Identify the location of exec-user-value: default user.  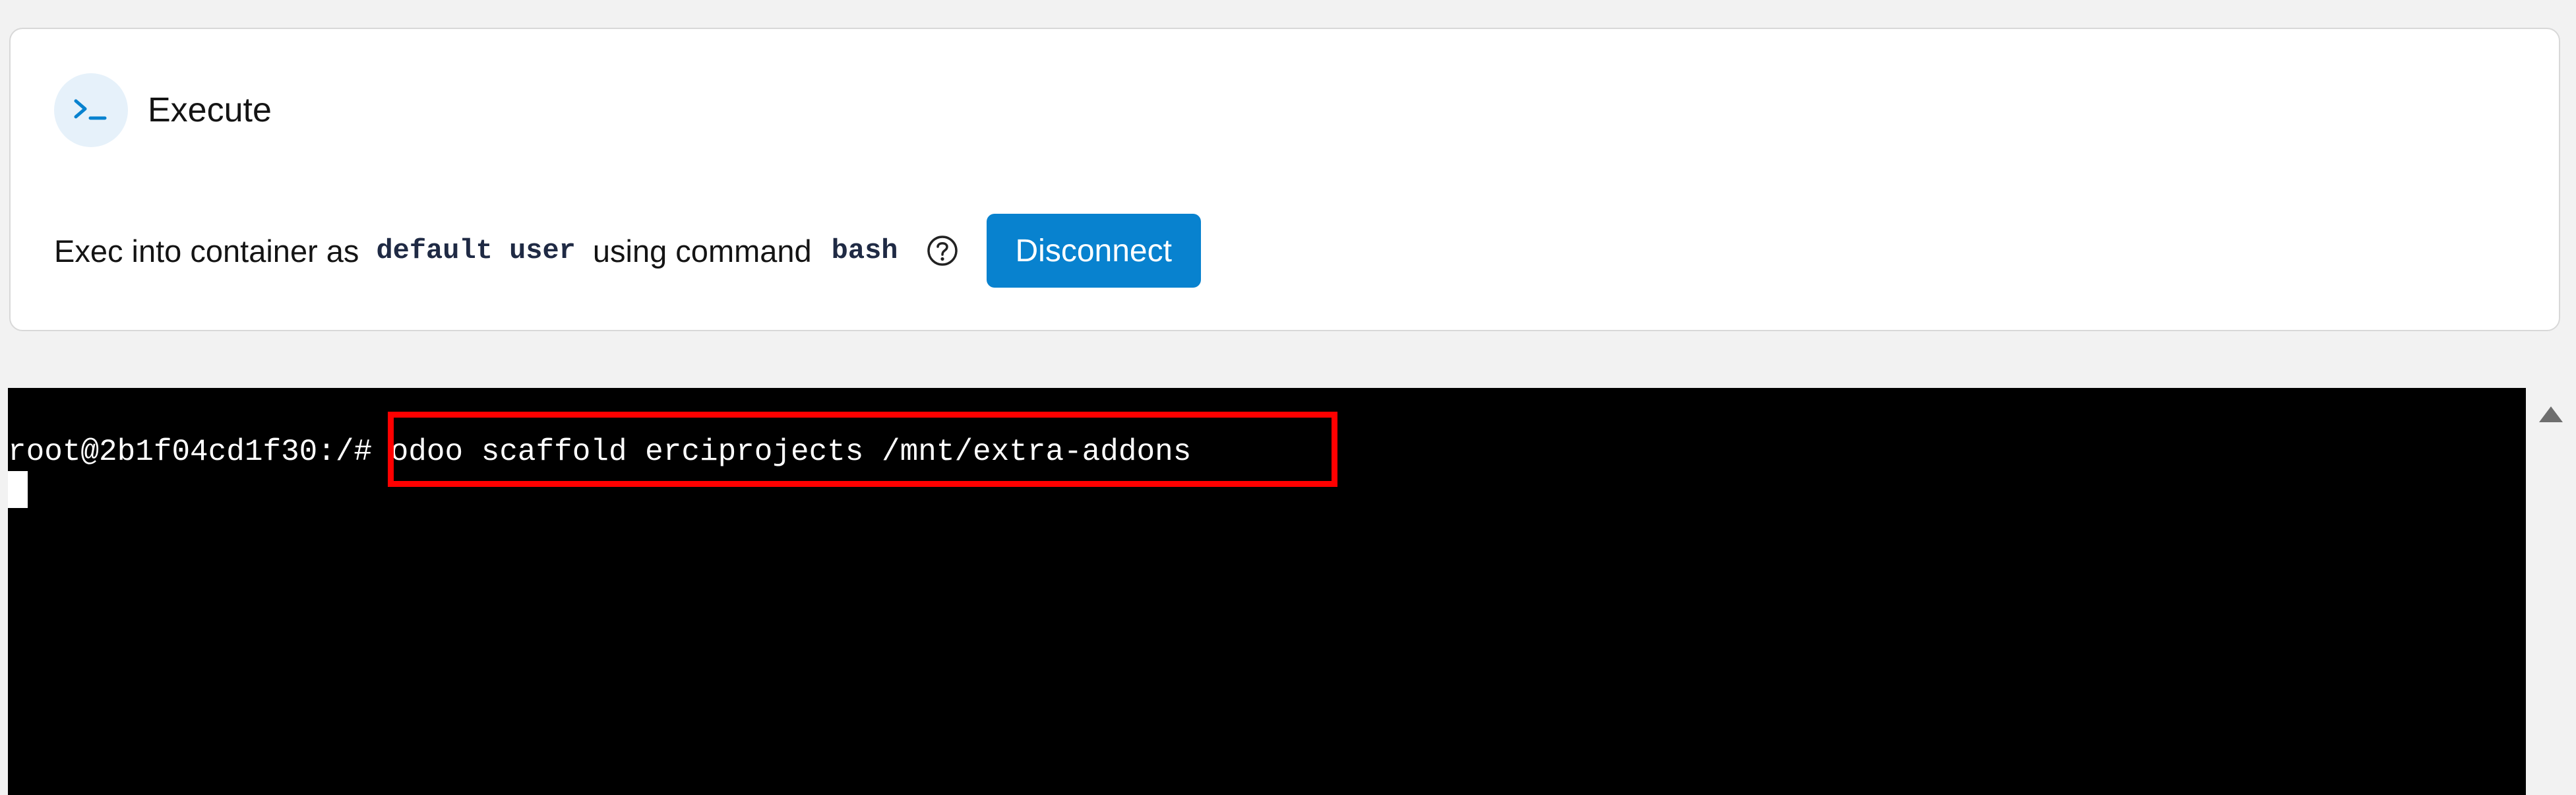
(475, 251).